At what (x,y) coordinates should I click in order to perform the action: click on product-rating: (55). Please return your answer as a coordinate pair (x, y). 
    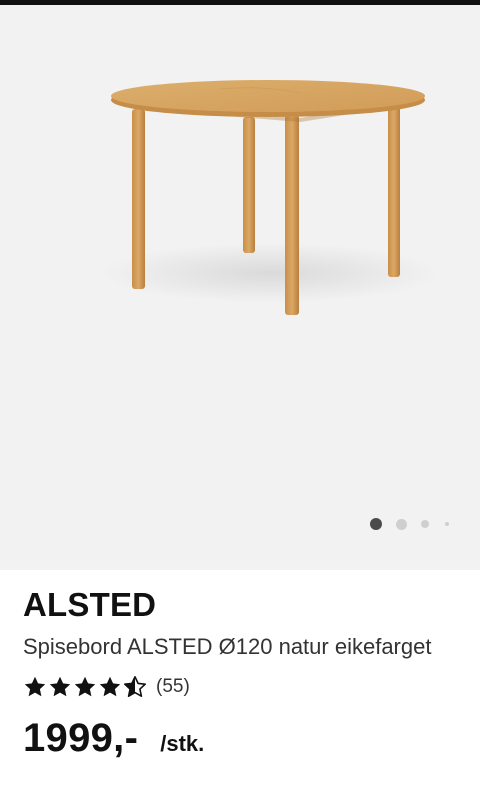
    Looking at the image, I should click on (106, 687).